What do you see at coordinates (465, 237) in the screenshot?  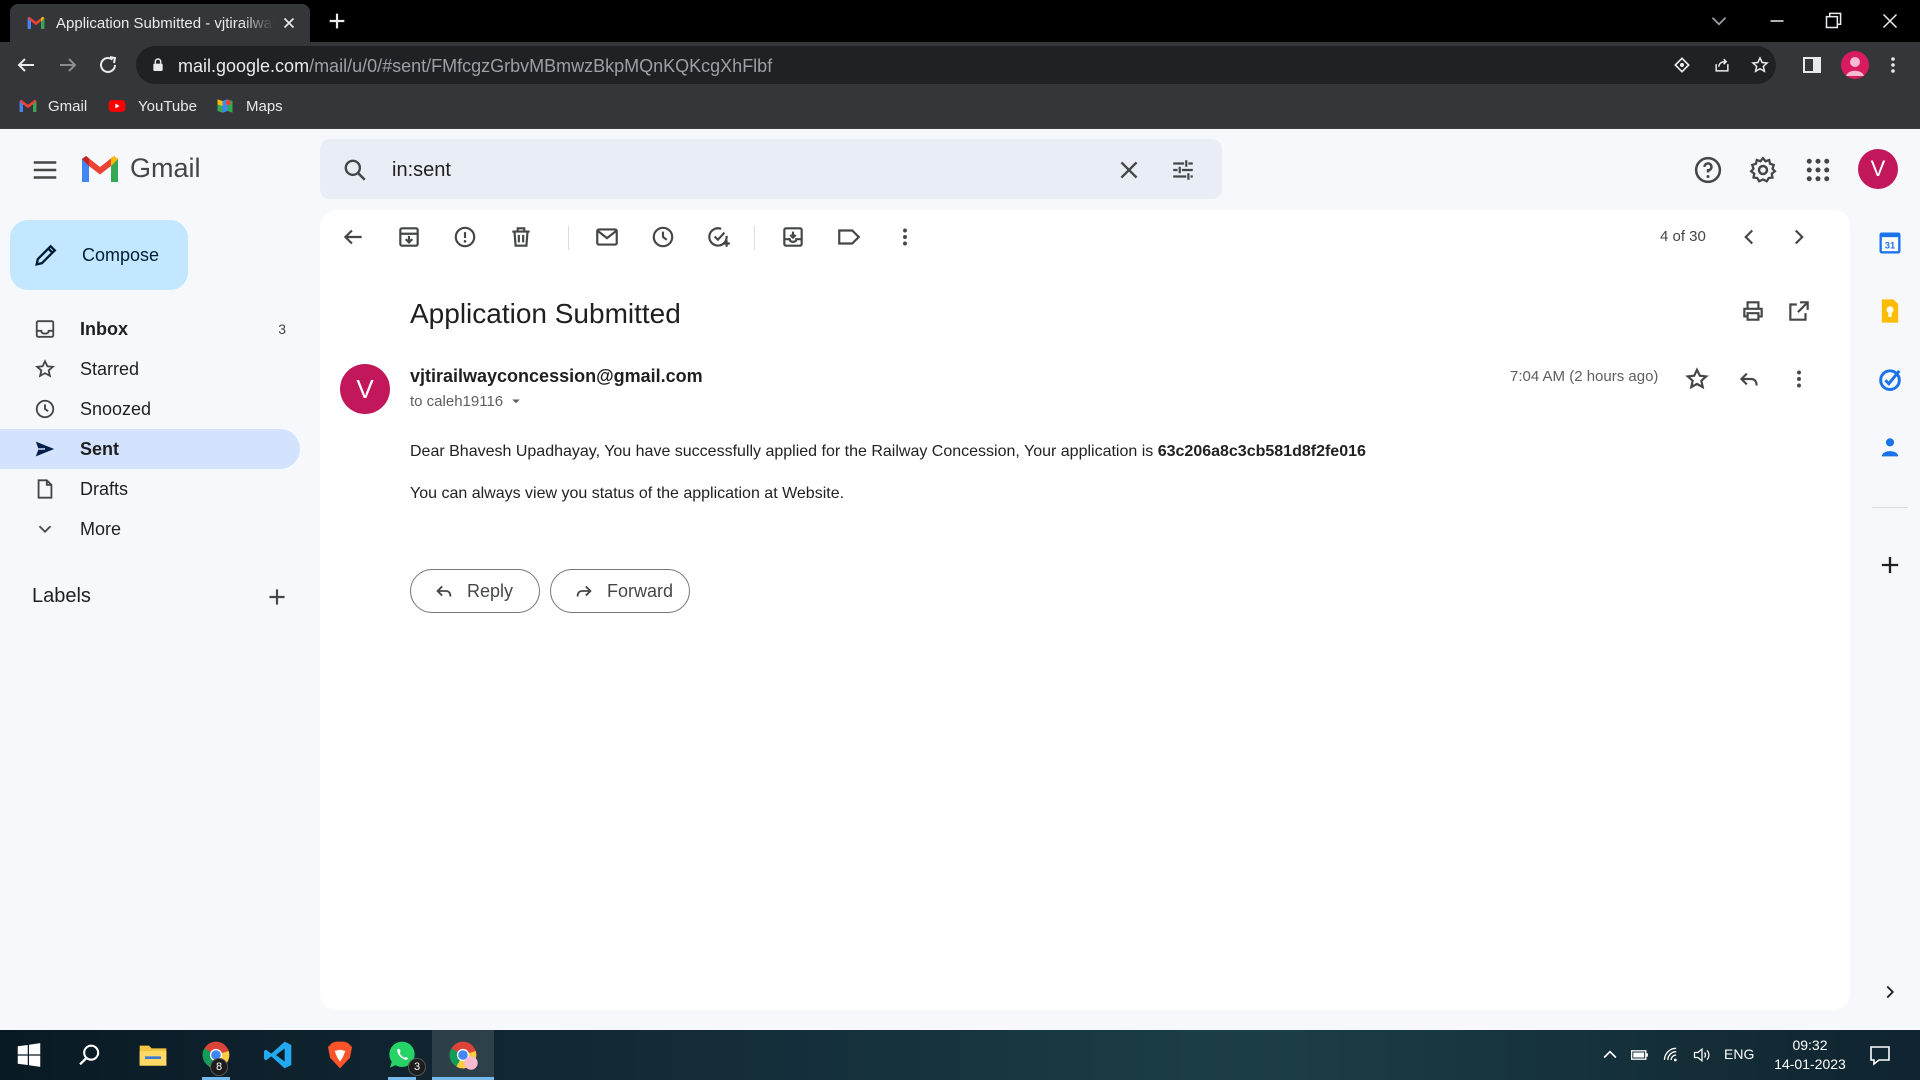 I see `report-spam-icon` at bounding box center [465, 237].